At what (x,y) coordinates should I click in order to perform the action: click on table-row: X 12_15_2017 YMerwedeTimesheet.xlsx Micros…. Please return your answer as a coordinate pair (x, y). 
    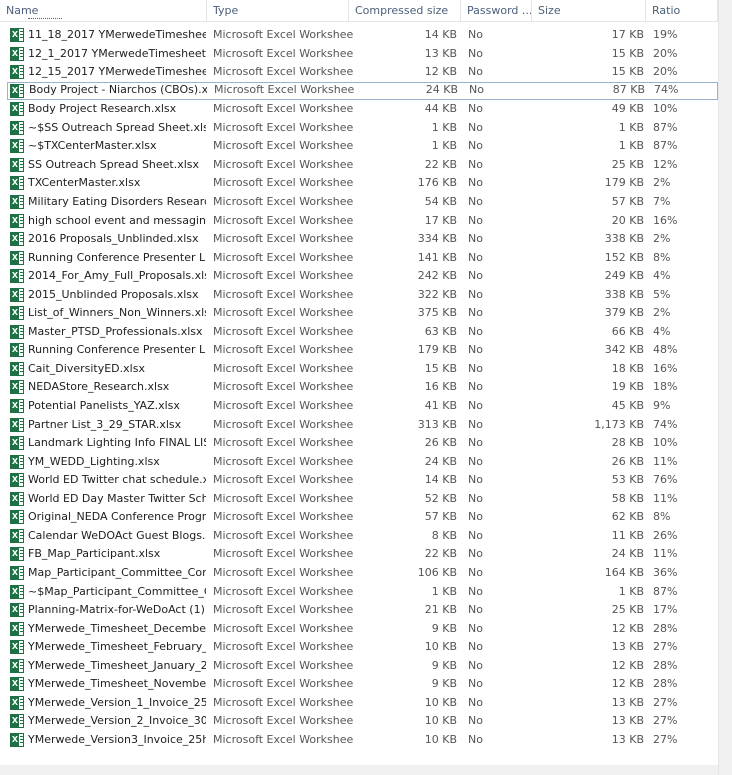
    Looking at the image, I should click on (362, 72).